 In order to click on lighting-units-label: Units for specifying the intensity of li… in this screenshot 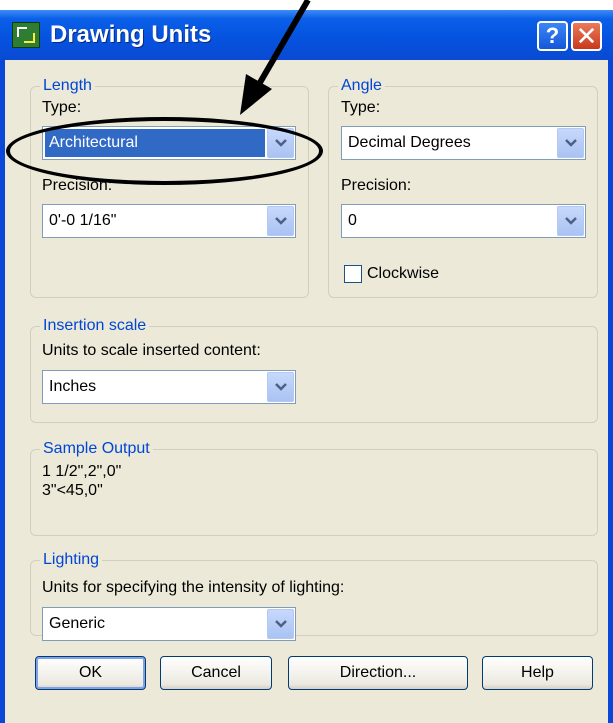, I will do `click(193, 587)`.